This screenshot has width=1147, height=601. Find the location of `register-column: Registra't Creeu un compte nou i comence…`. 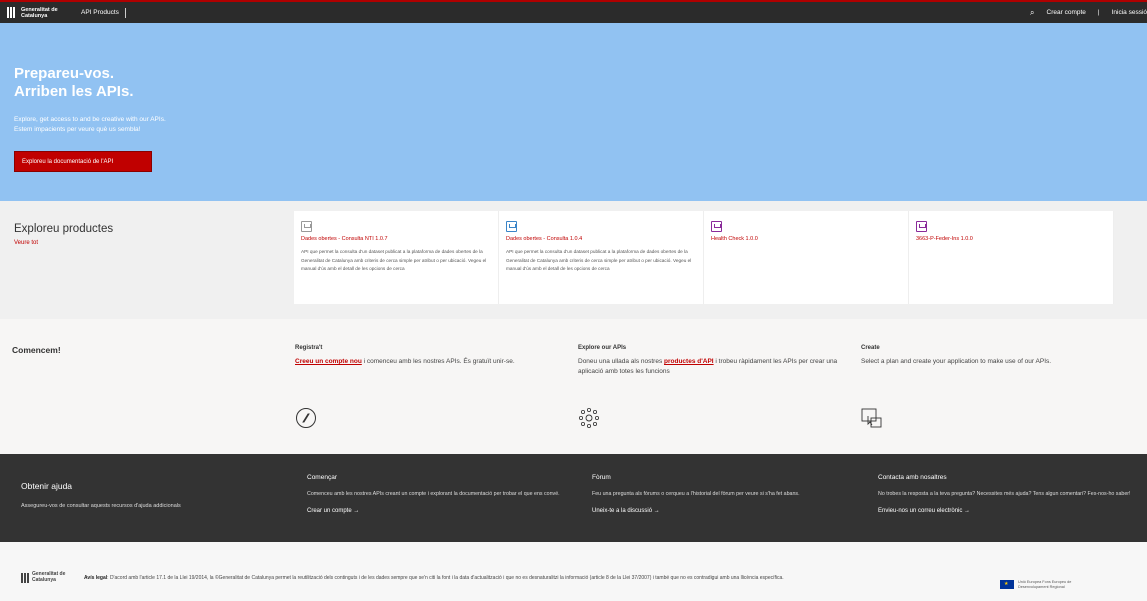

register-column: Registra't Creeu un compte nou i comence… is located at coordinates (430, 386).